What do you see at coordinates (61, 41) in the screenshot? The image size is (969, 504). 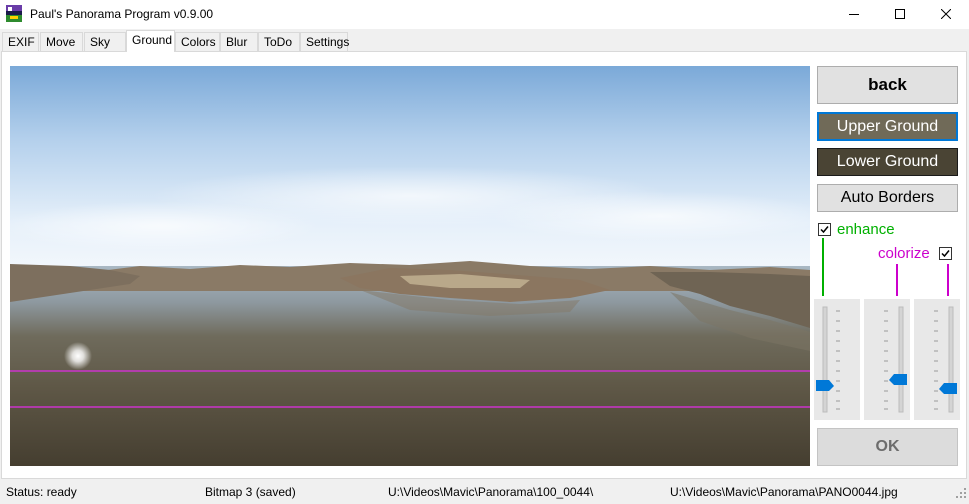 I see `tab-move: Move` at bounding box center [61, 41].